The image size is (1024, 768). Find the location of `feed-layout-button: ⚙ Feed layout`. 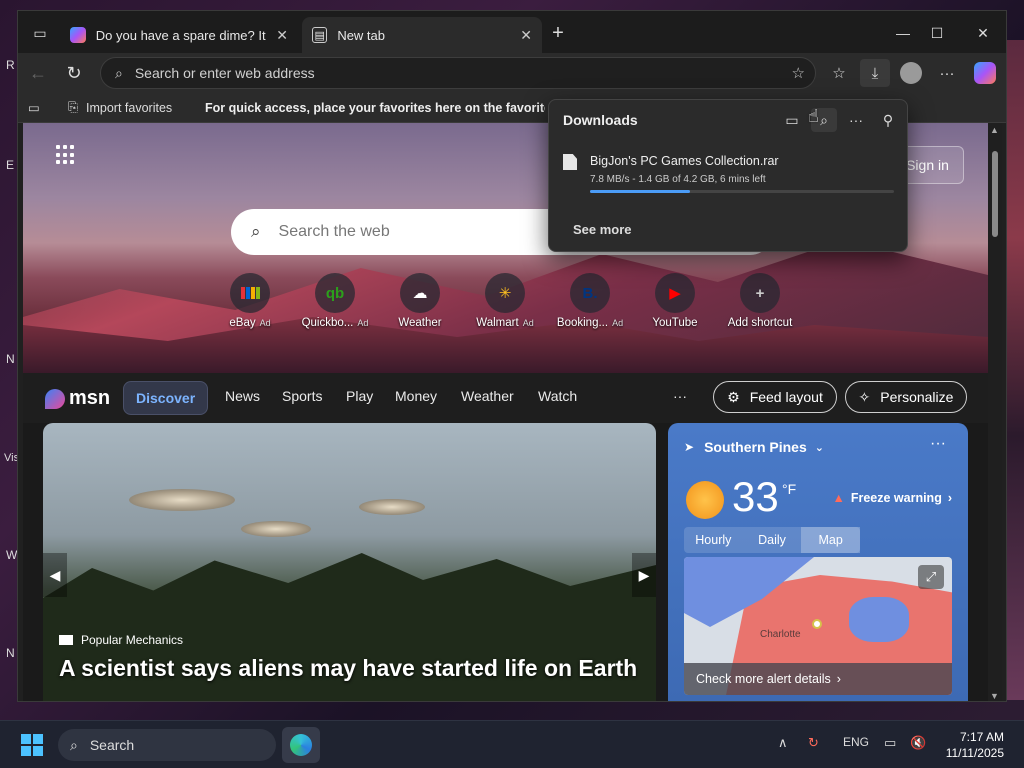

feed-layout-button: ⚙ Feed layout is located at coordinates (775, 397).